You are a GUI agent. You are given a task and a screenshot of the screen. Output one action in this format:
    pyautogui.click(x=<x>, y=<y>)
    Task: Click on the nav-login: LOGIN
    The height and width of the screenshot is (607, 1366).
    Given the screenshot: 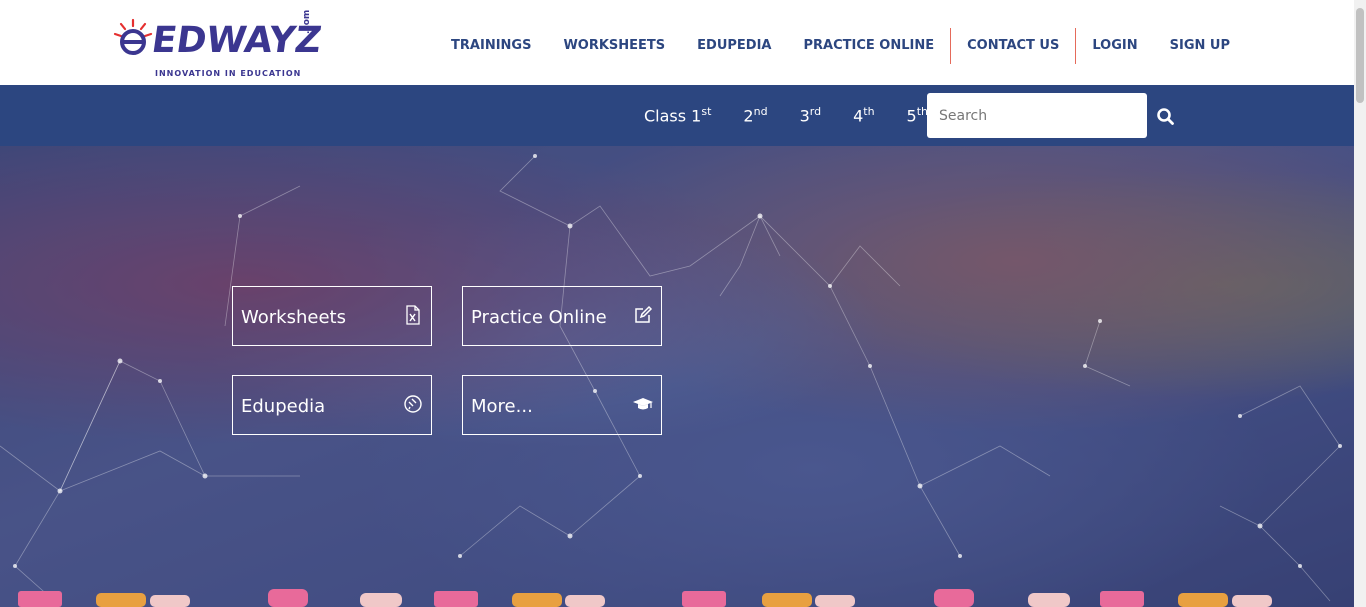 What is the action you would take?
    pyautogui.click(x=1114, y=46)
    